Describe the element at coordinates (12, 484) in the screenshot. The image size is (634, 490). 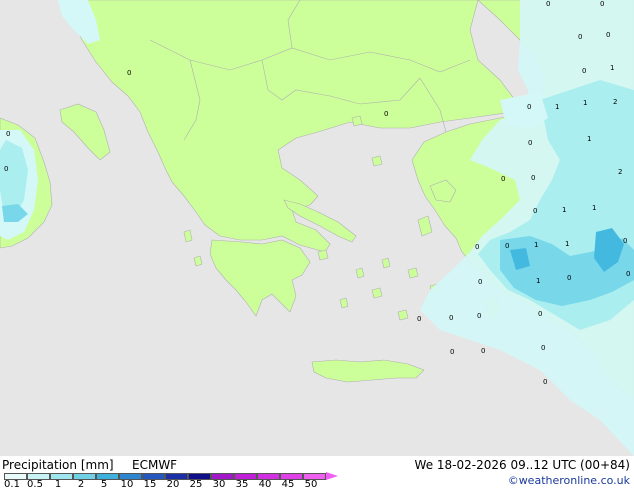
I see `scale-tick-label: 0.1` at that location.